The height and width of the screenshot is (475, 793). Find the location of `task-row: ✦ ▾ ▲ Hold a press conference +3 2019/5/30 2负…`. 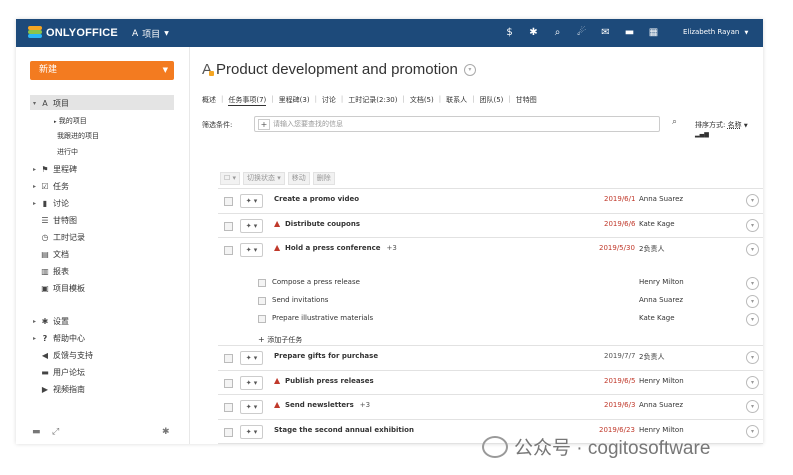

task-row: ✦ ▾ ▲ Hold a press conference +3 2019/5/30 2负… is located at coordinates (490, 249).